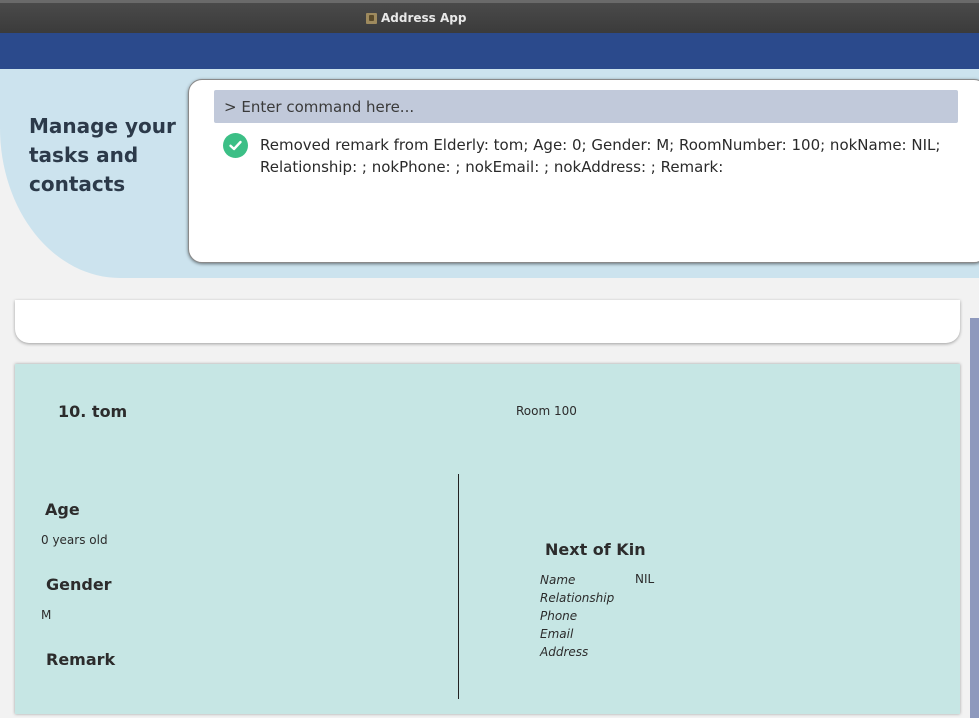  I want to click on window-title-group: Address App, so click(416, 18).